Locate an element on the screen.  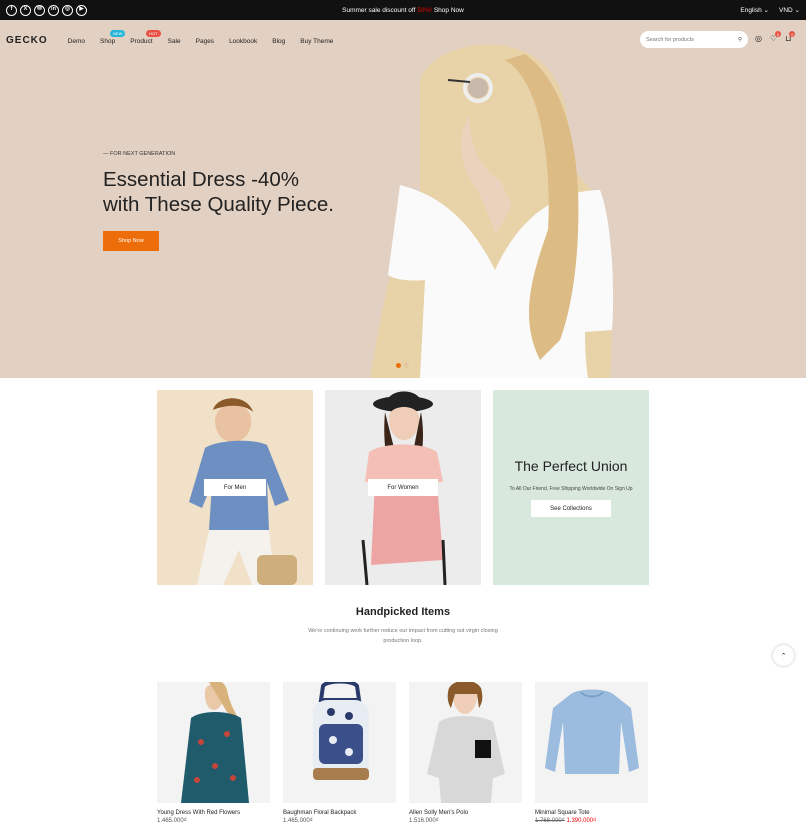
hero-headline-line-2: with These Quality Piece. is located at coordinates (218, 204).